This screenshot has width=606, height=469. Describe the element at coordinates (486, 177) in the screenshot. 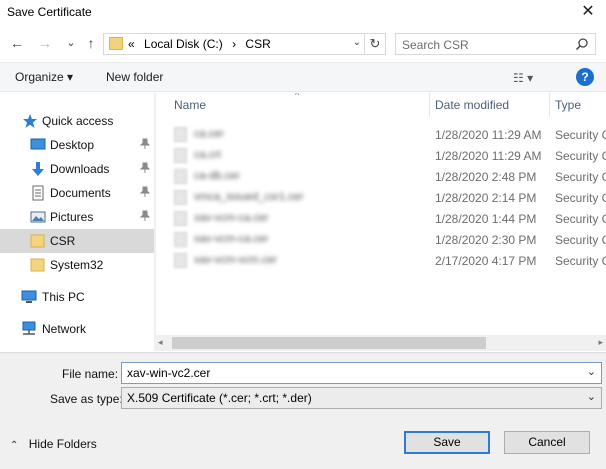

I see `file-date: 1/28/2020 2:48 PM` at that location.